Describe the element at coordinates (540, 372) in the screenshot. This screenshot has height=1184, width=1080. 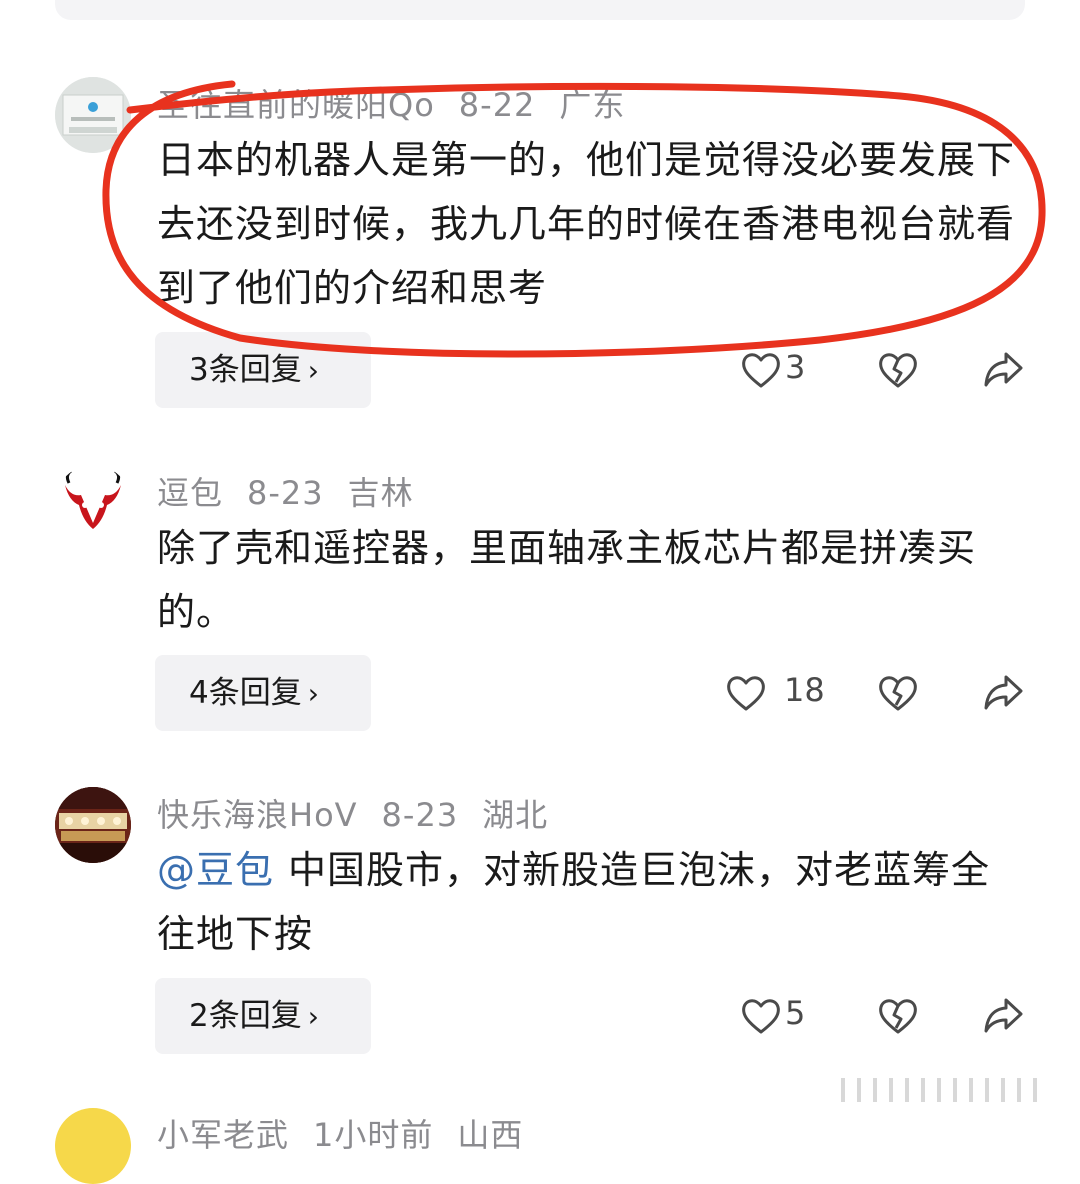
I see `comment-actions: 3` at that location.